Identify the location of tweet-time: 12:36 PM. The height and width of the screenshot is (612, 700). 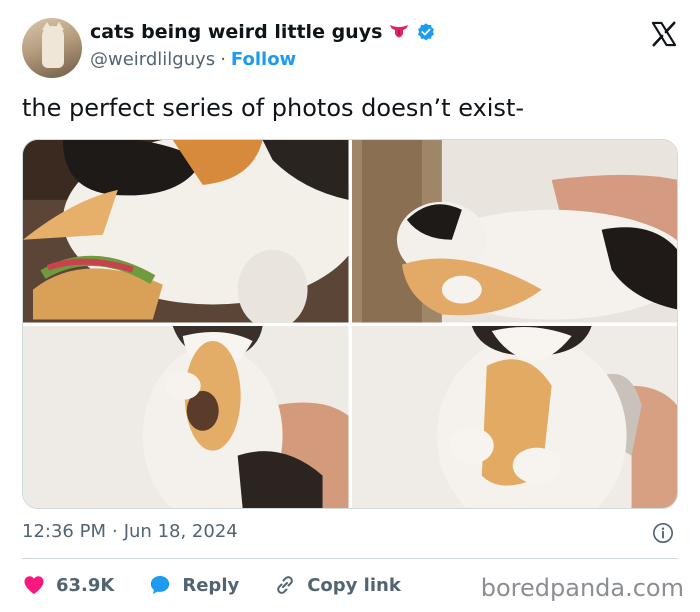
(64, 531).